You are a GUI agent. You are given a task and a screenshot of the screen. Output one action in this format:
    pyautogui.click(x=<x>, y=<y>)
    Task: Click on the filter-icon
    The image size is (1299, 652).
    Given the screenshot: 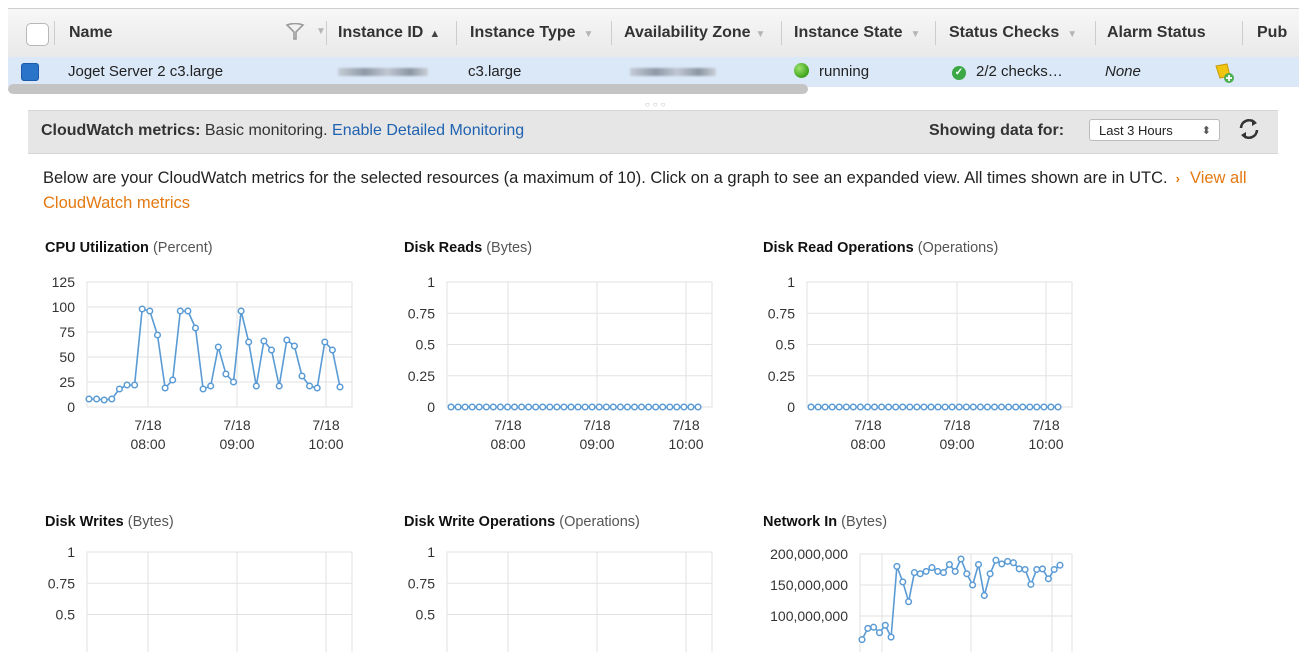 What is the action you would take?
    pyautogui.click(x=295, y=32)
    